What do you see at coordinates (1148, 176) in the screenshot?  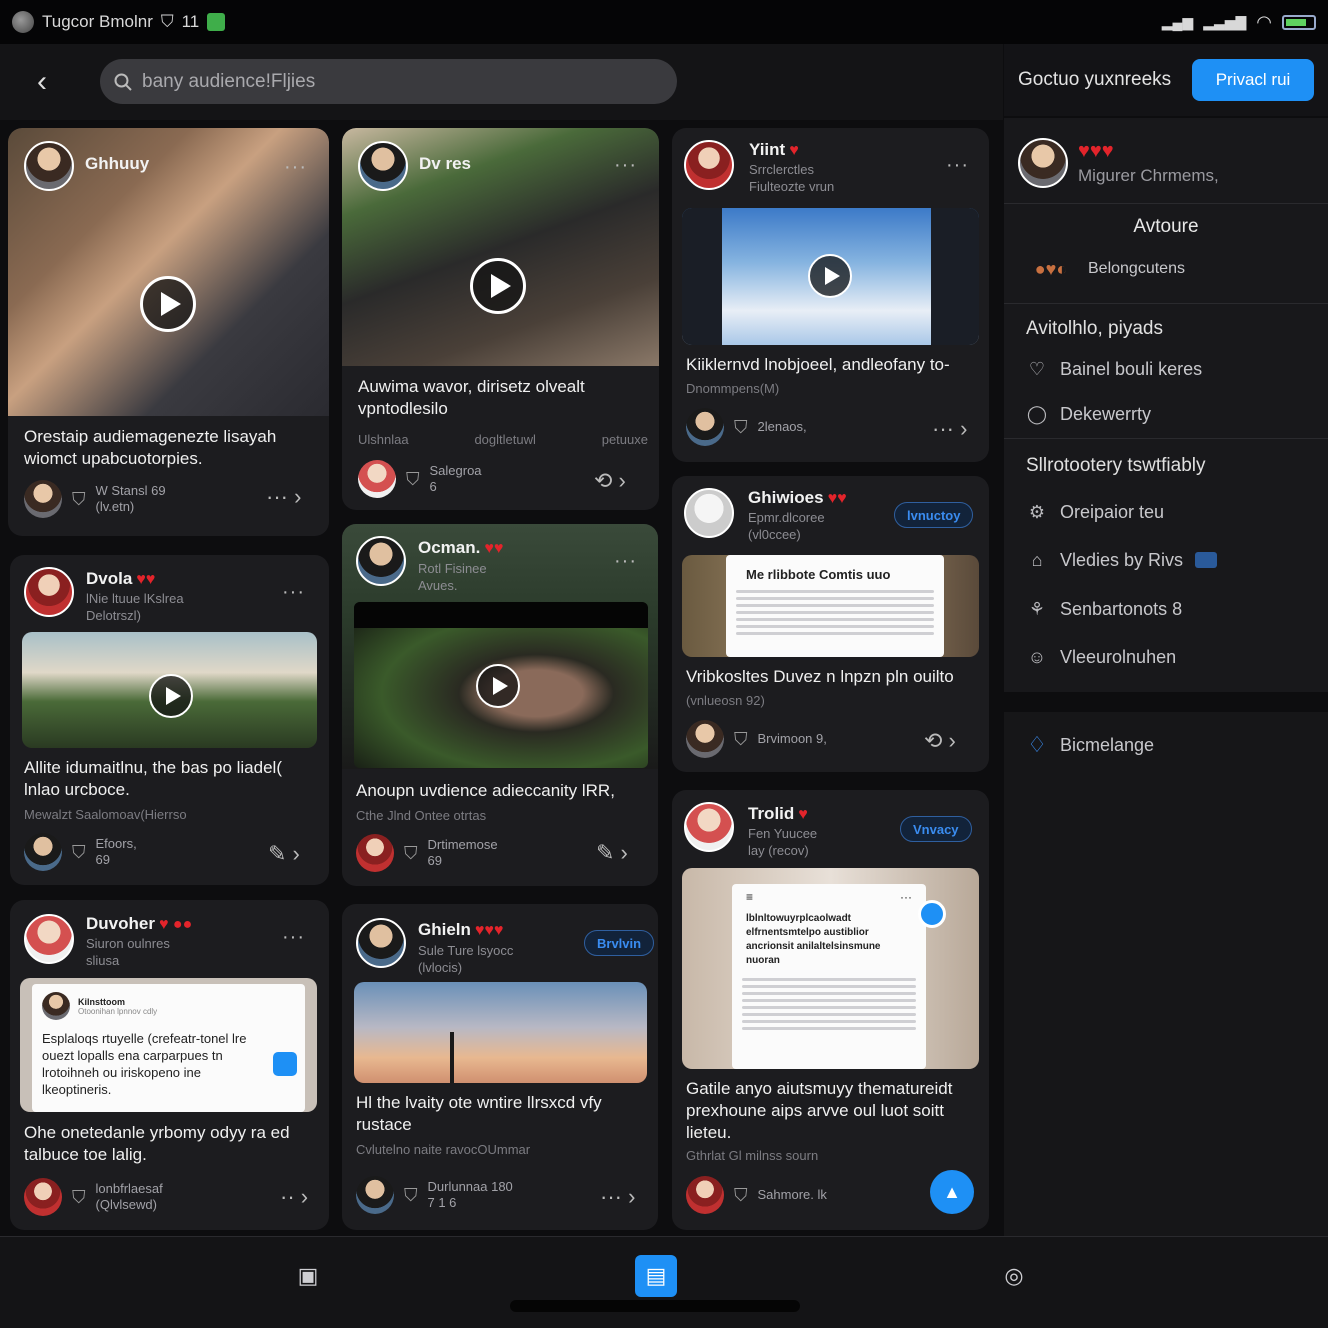 I see `profile-name: Migurer Chrmems,` at bounding box center [1148, 176].